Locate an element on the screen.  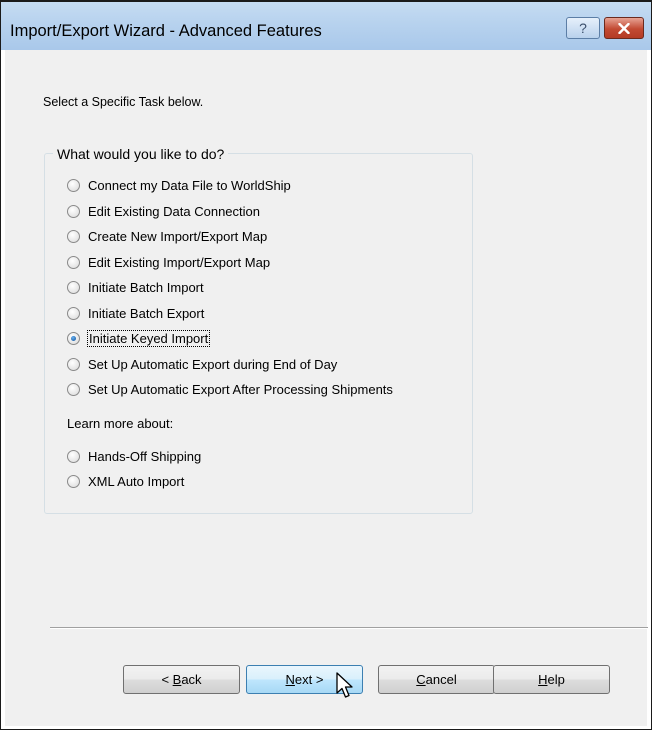
radio-edit-map: Edit Existing Import/Export Map is located at coordinates (168, 262).